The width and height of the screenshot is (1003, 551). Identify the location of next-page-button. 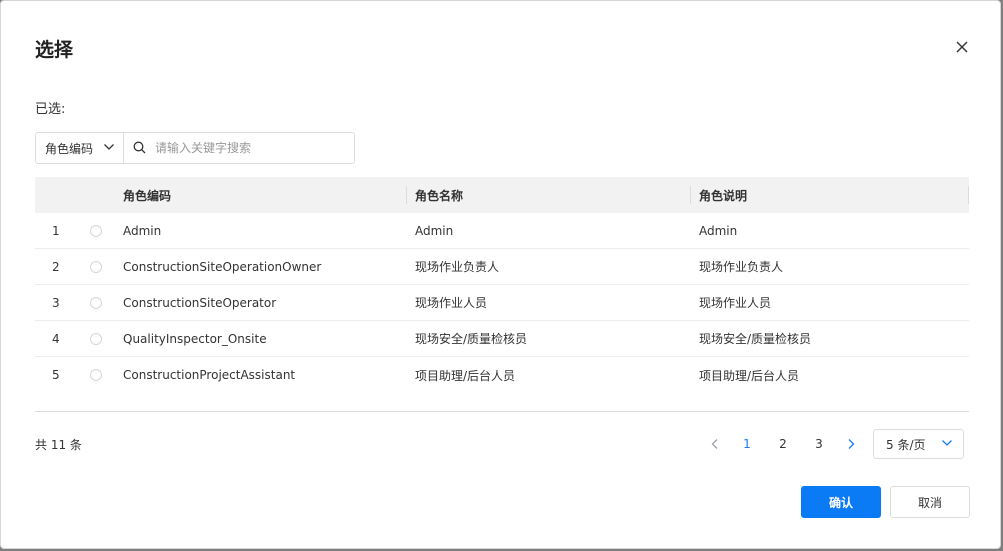
(851, 444).